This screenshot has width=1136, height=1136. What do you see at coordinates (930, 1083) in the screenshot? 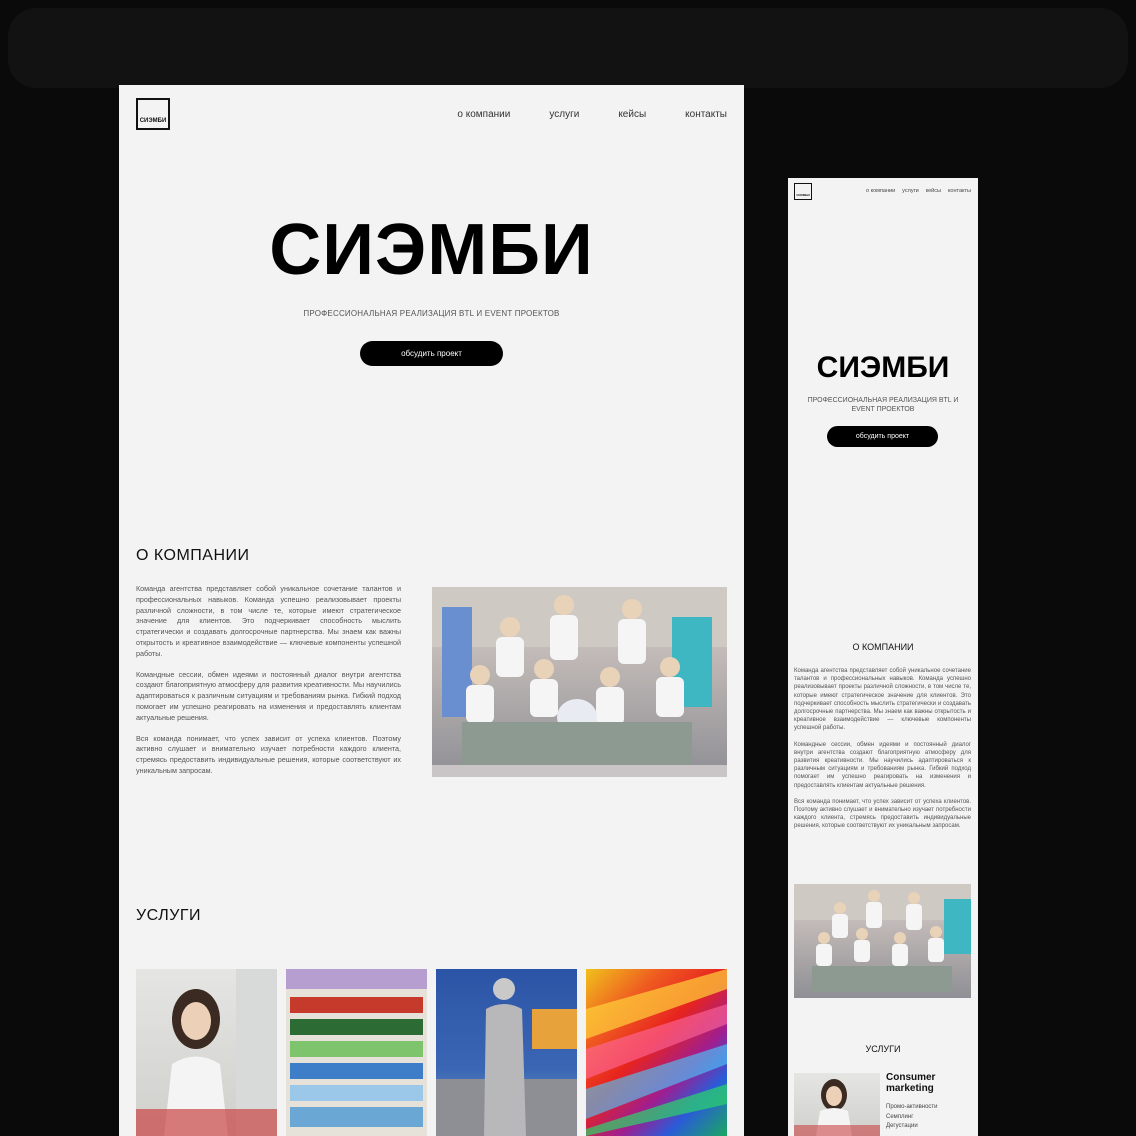
I see `service-title: Consumer marketing` at bounding box center [930, 1083].